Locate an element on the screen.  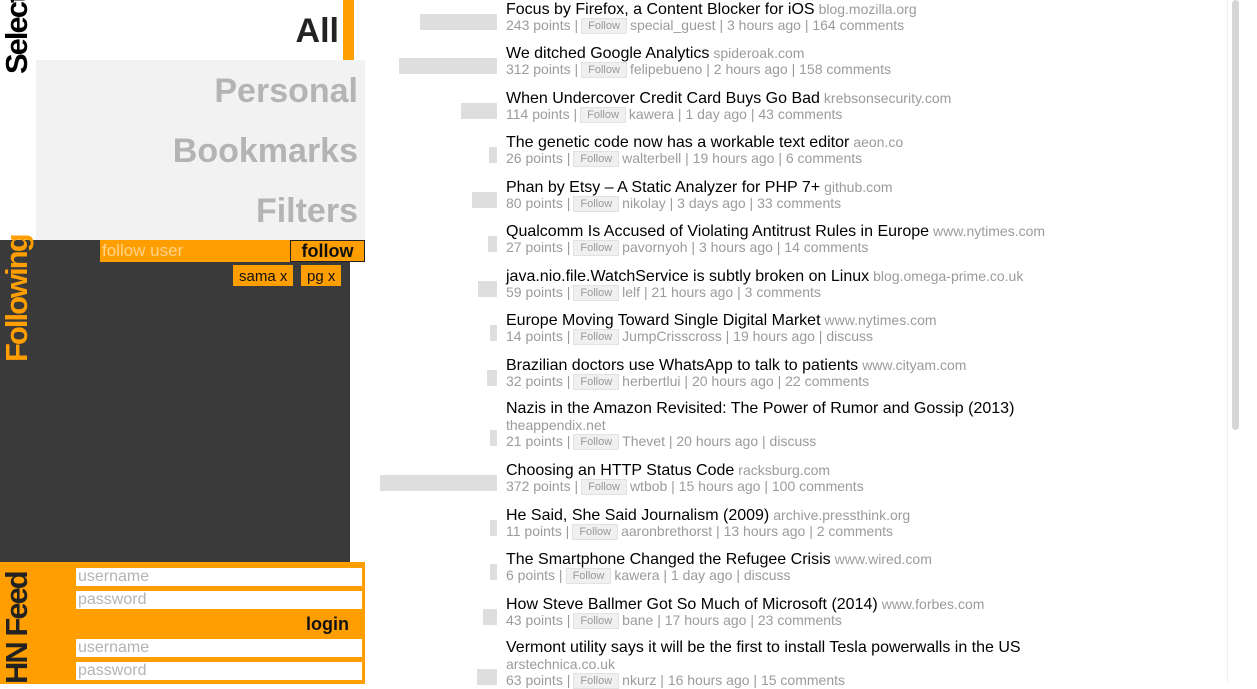
story-comments: 100 comments is located at coordinates (818, 486).